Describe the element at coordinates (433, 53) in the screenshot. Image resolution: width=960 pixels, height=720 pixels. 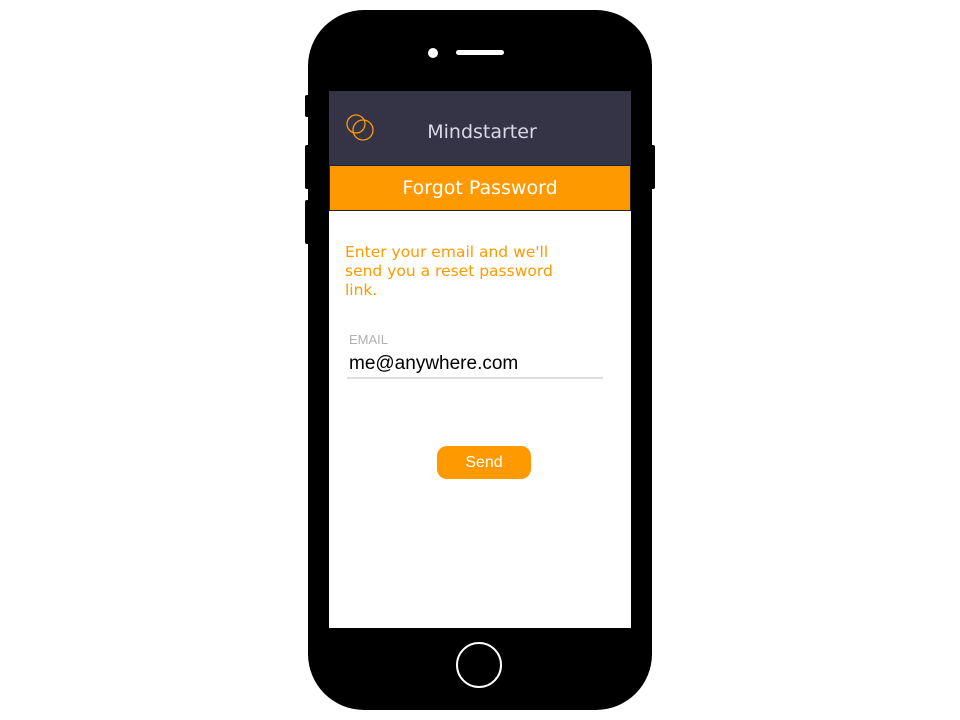
I see `camera` at that location.